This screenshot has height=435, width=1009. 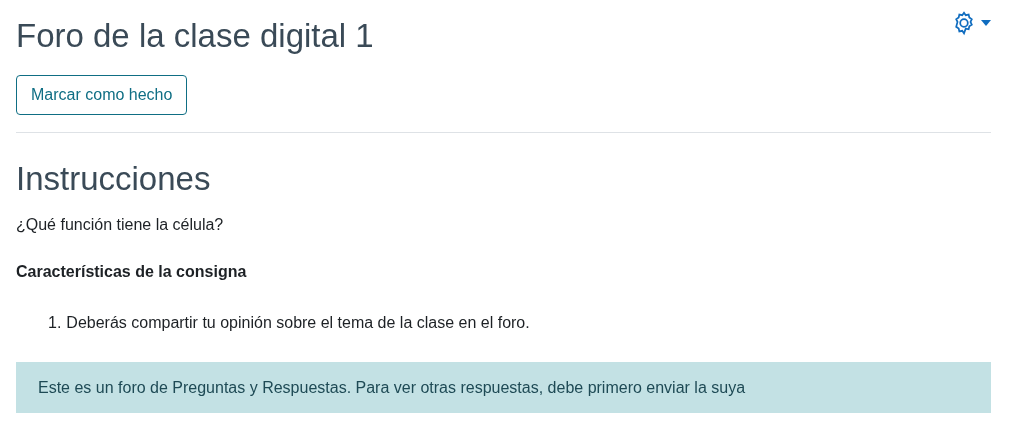 I want to click on caret-icon, so click(x=986, y=23).